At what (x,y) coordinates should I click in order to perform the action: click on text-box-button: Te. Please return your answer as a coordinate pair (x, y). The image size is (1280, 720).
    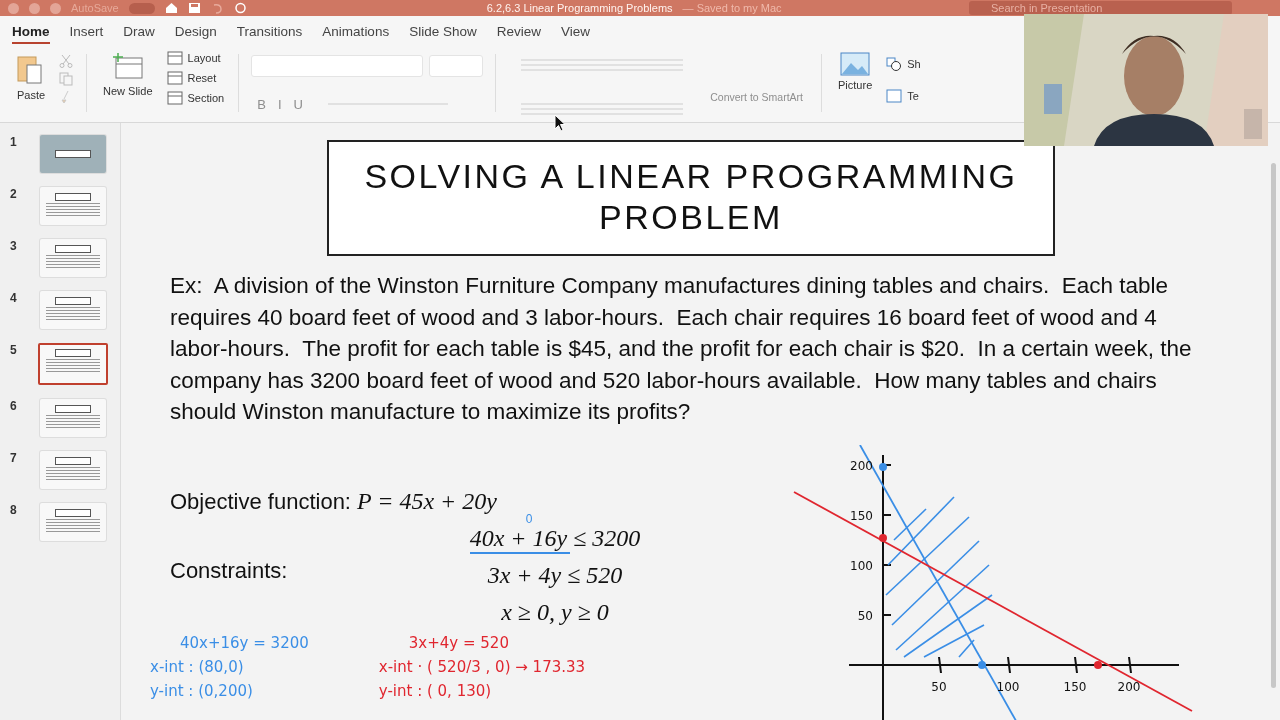
    Looking at the image, I should click on (903, 96).